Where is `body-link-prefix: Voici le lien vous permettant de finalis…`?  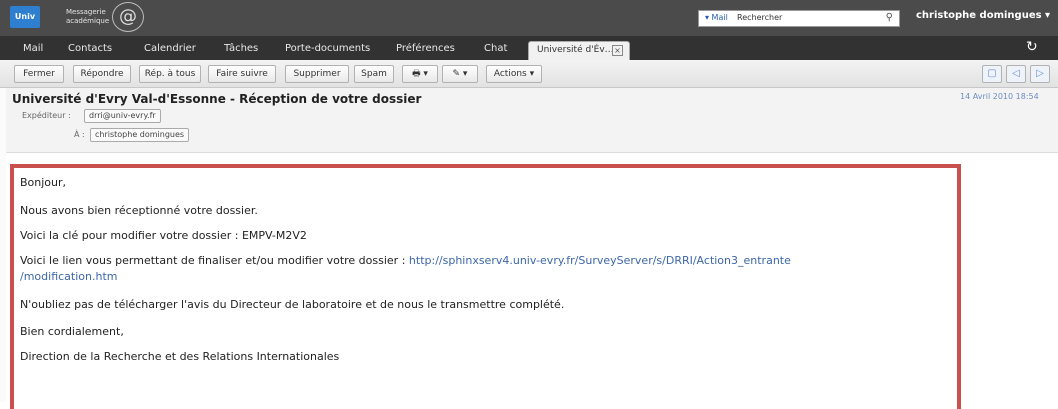 body-link-prefix: Voici le lien vous permettant de finalis… is located at coordinates (214, 260).